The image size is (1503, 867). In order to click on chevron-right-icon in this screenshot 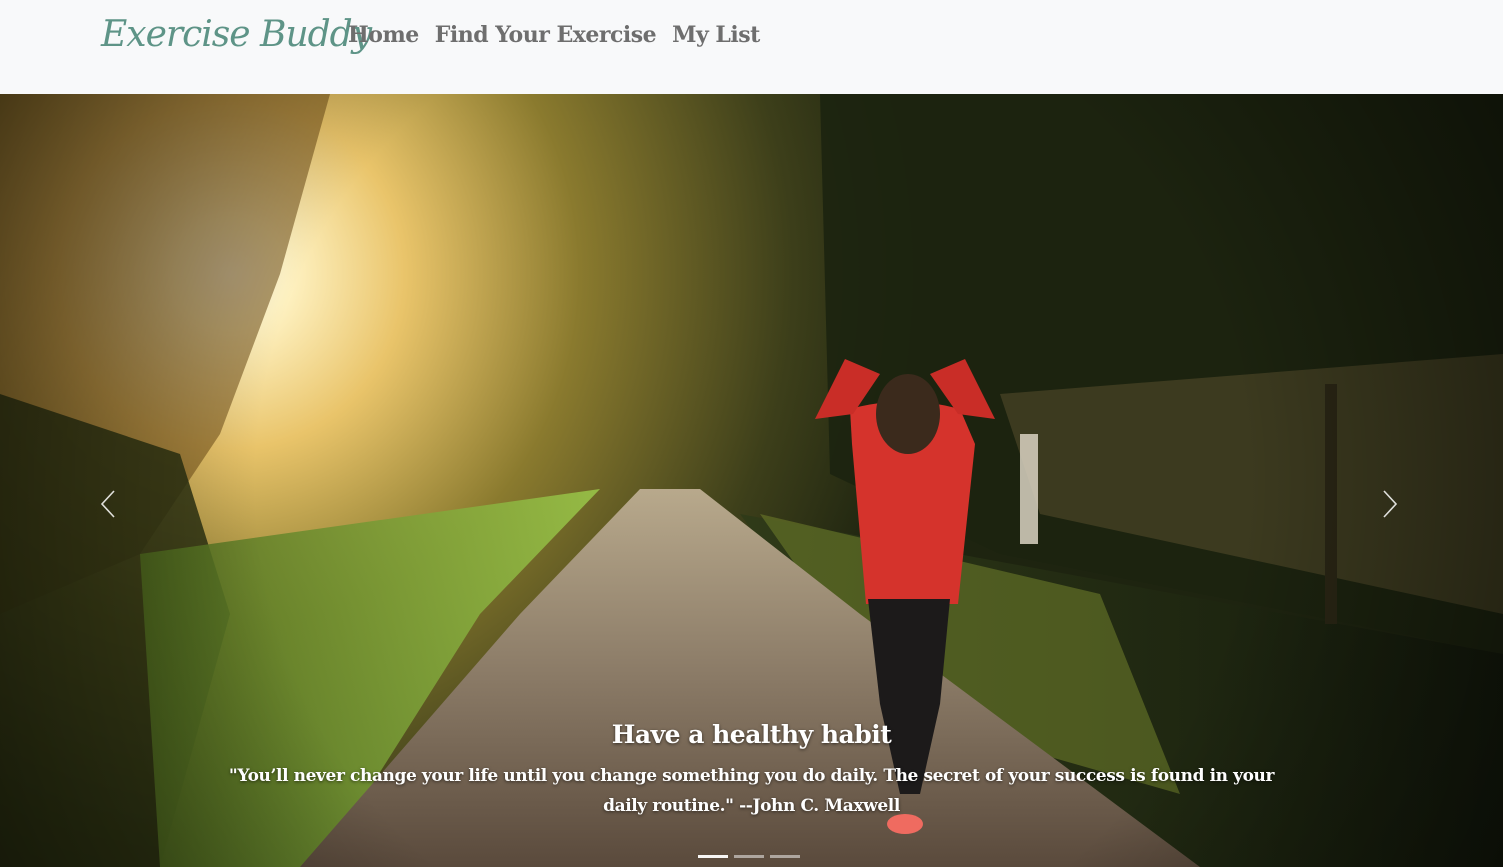, I will do `click(1390, 504)`.